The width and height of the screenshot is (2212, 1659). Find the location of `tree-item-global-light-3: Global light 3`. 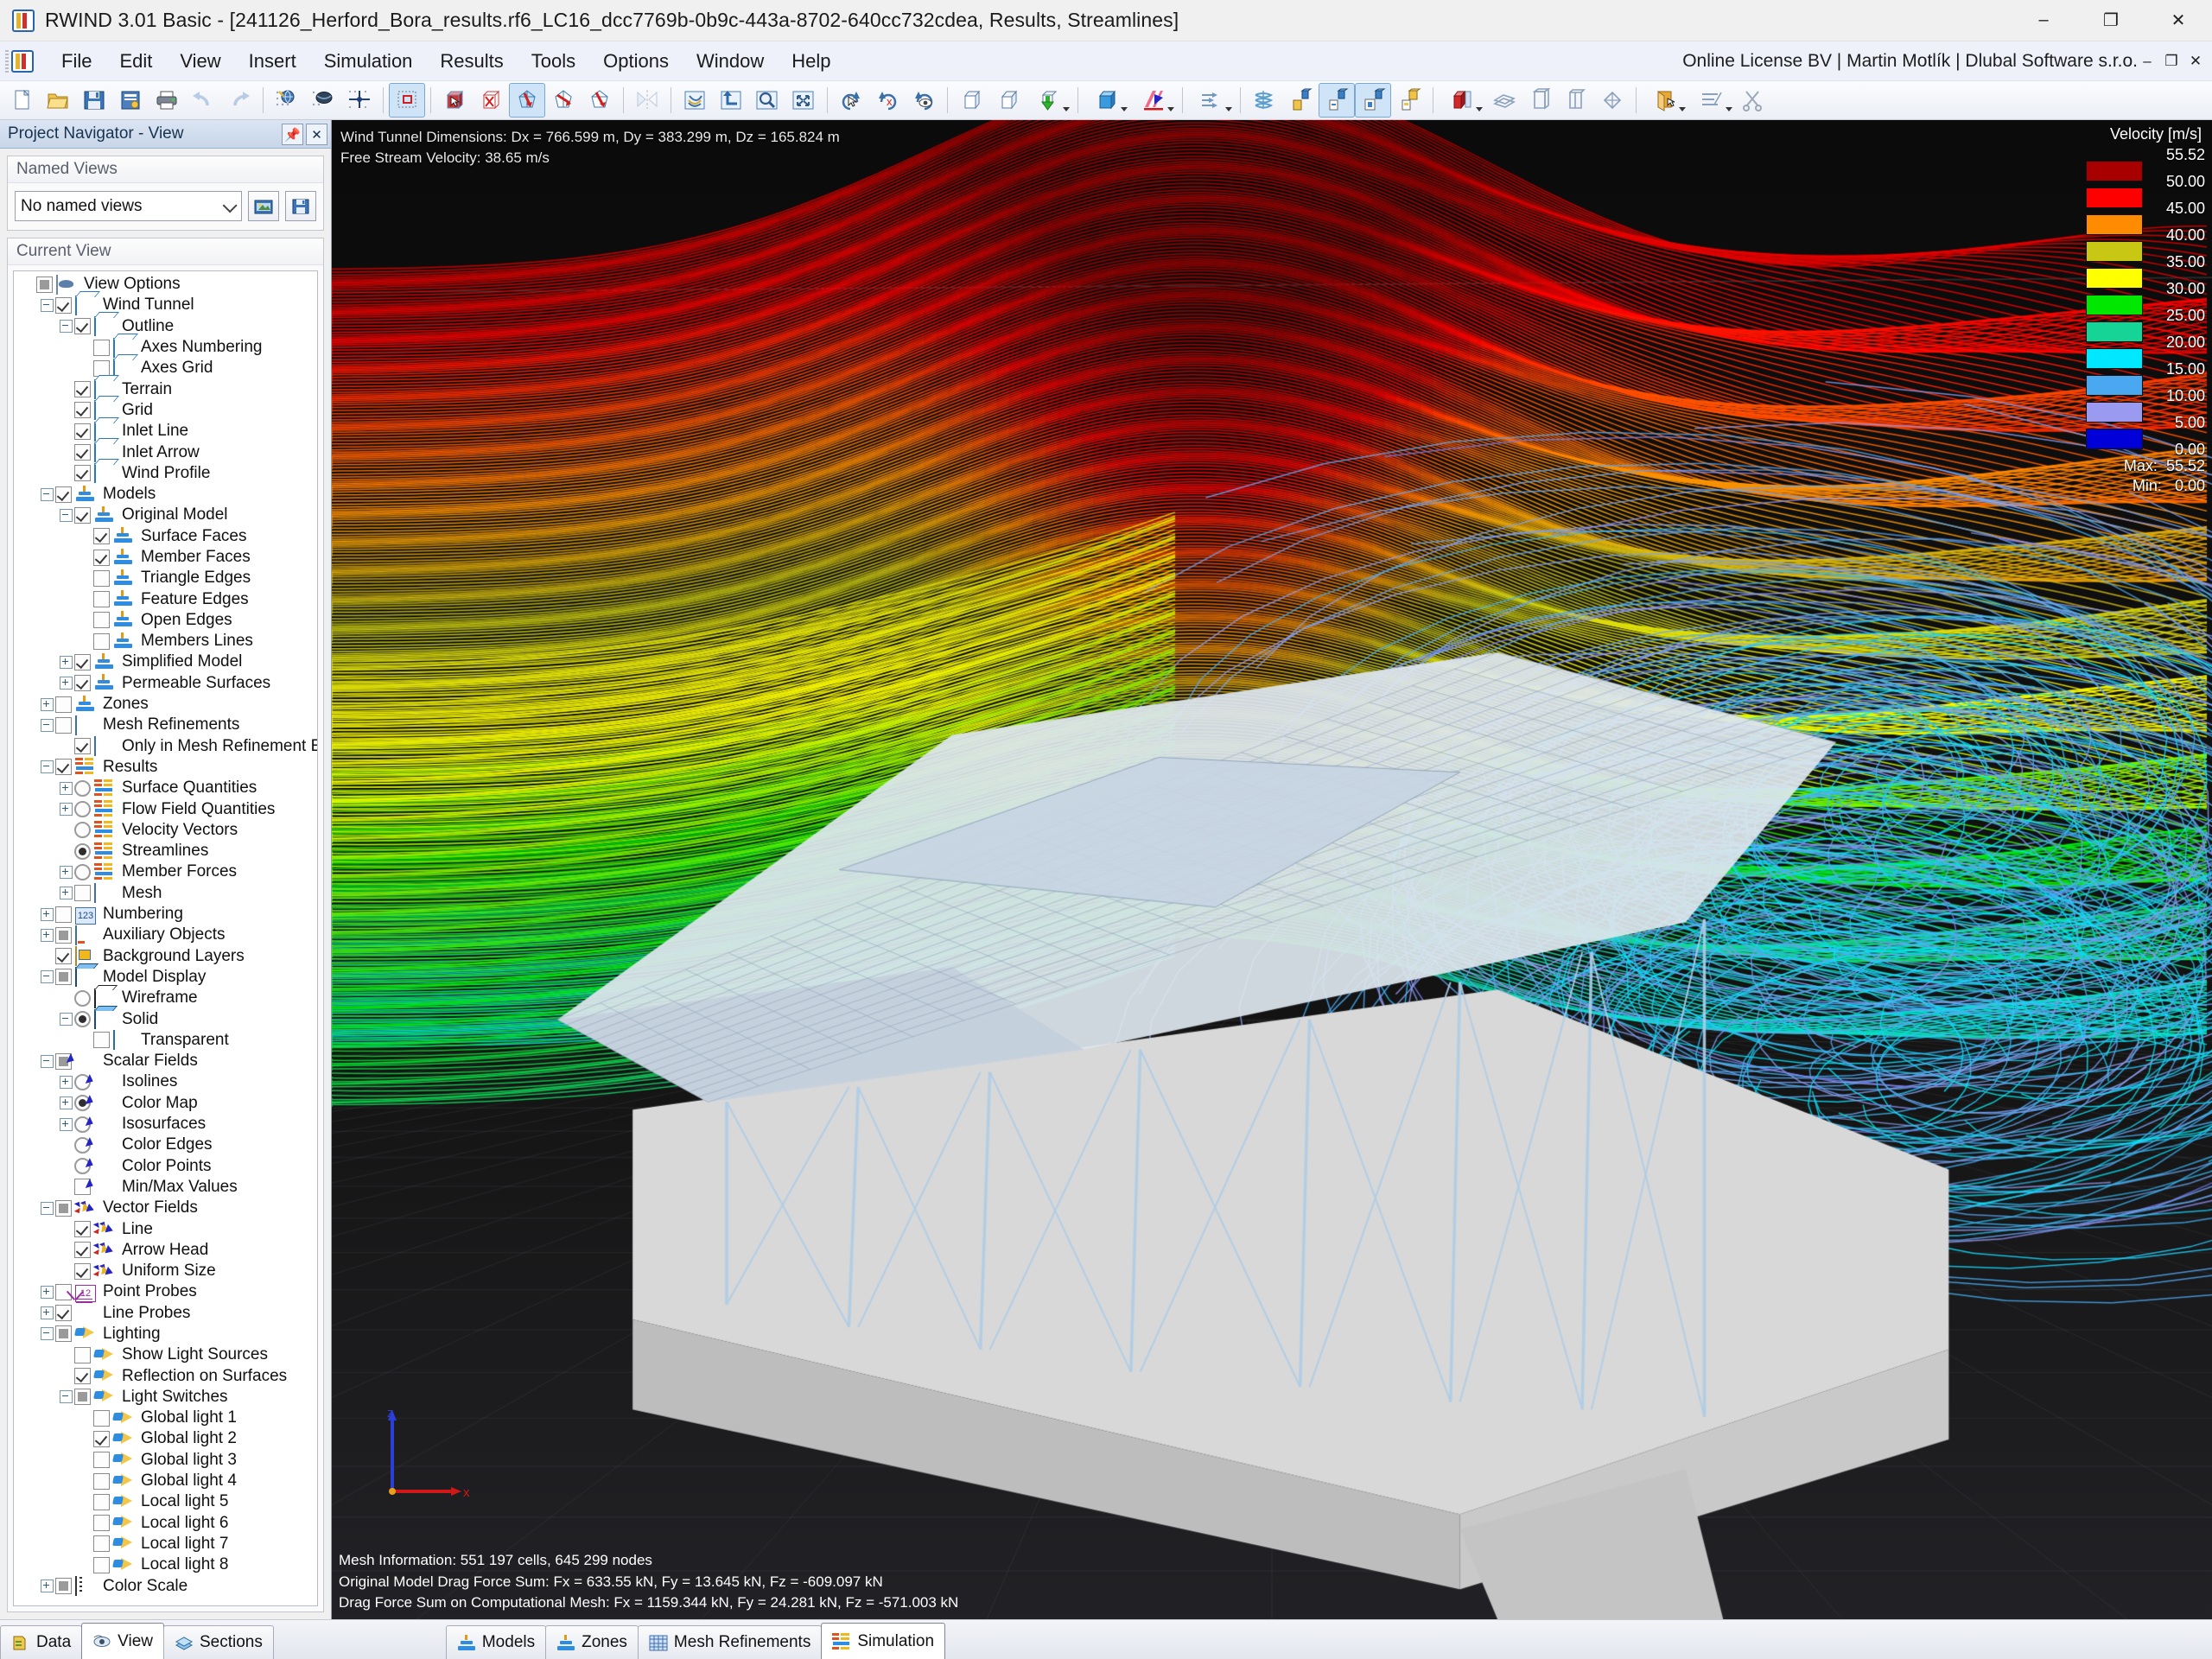

tree-item-global-light-3: Global light 3 is located at coordinates (165, 1460).